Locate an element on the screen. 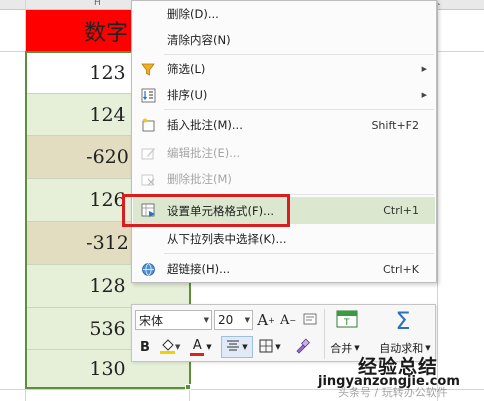 The image size is (484, 401). fill-color-button: ▼ is located at coordinates (170, 347).